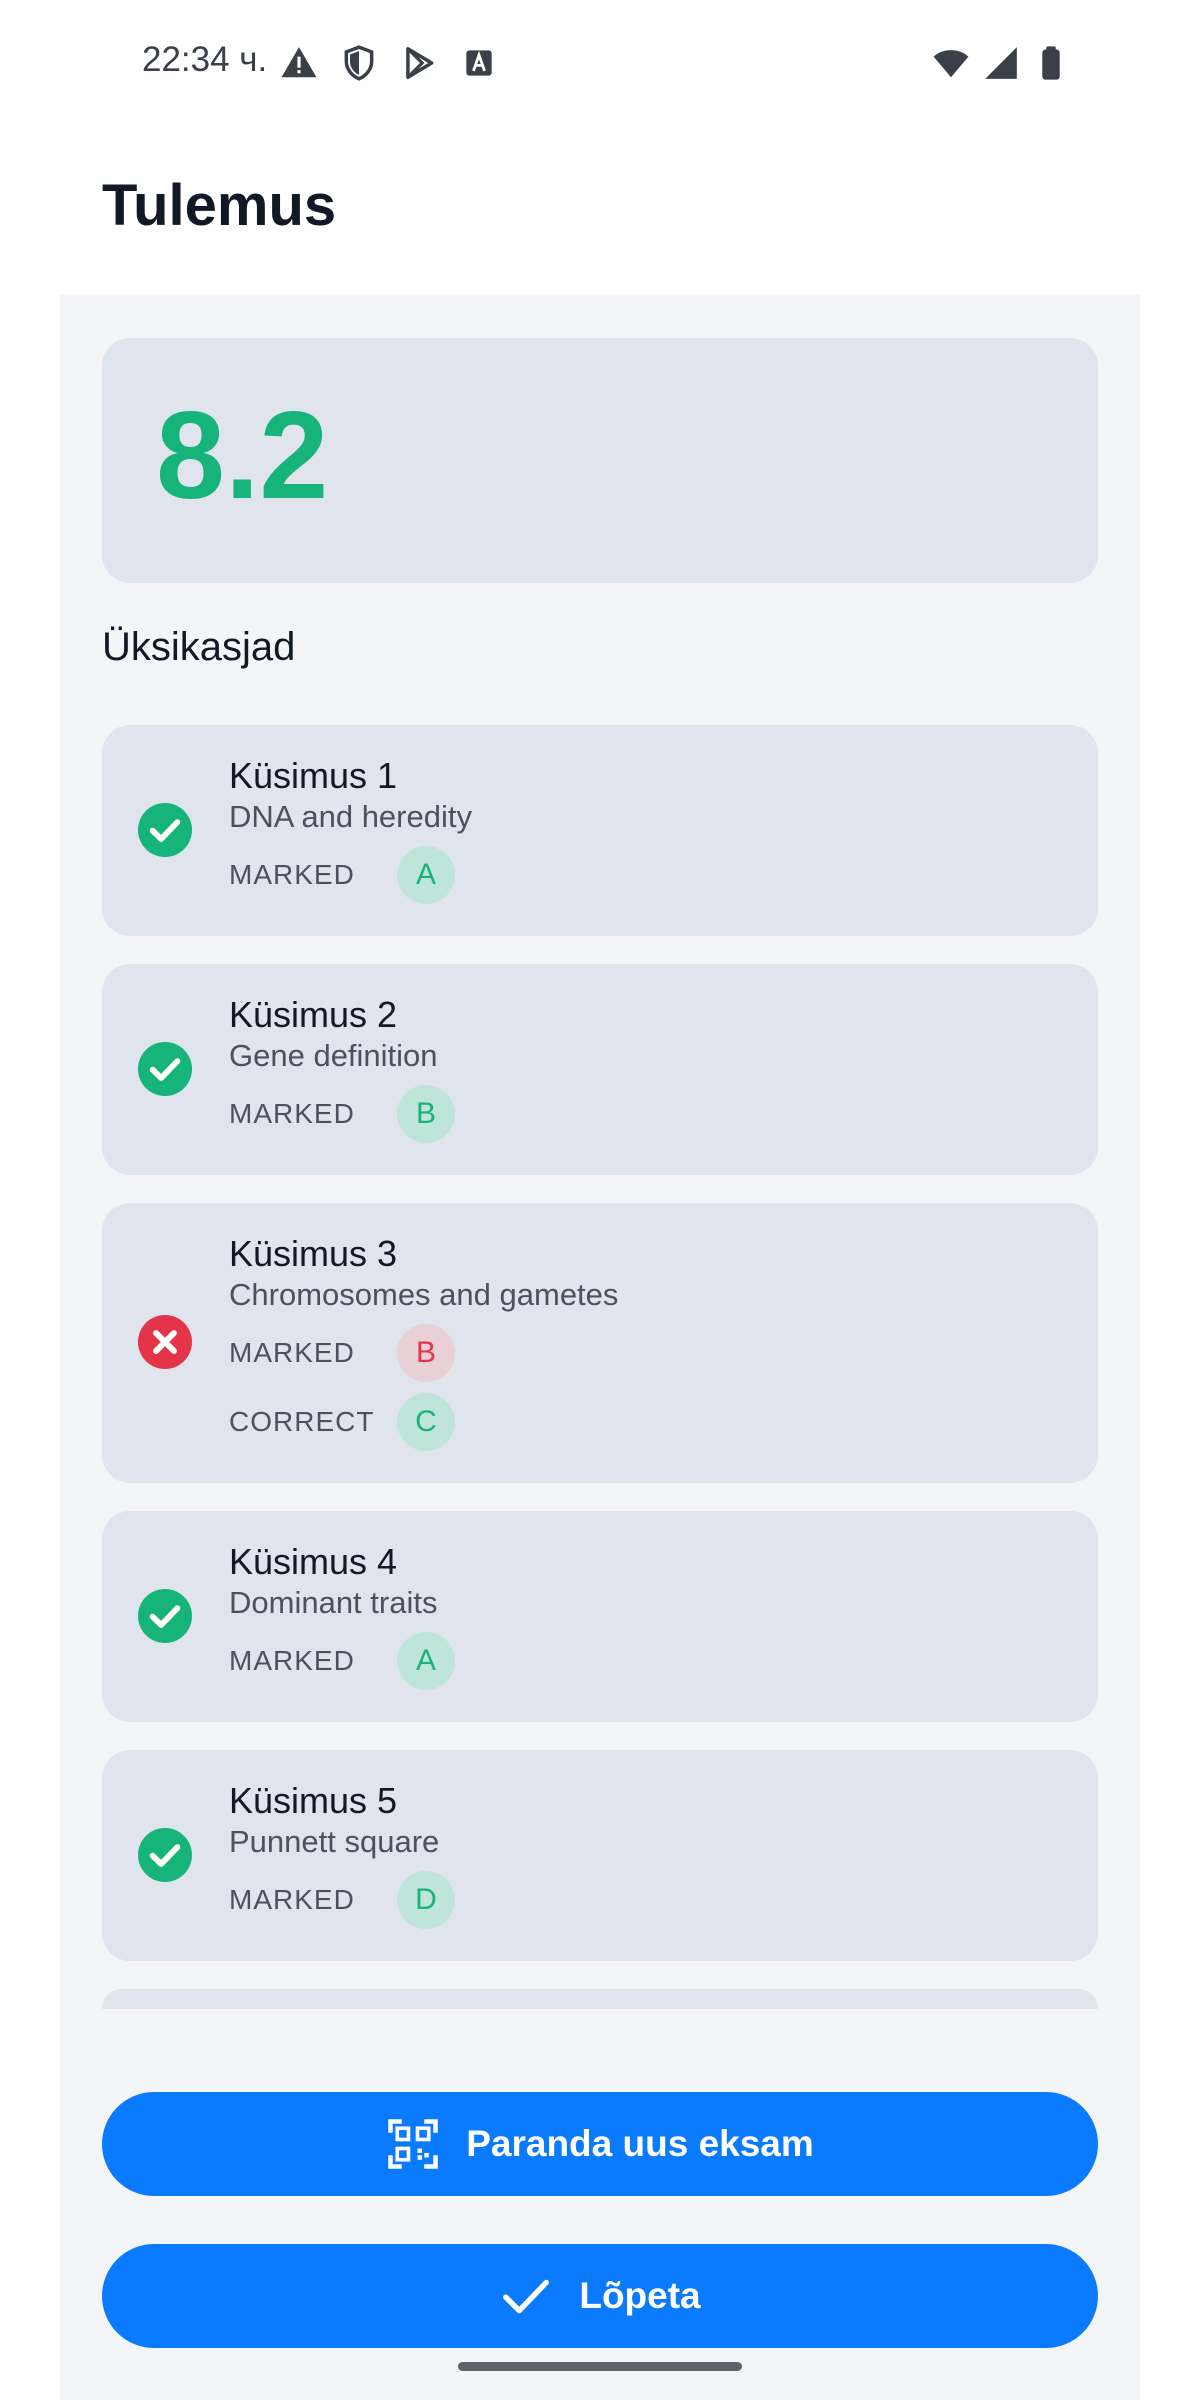 This screenshot has height=2400, width=1200. I want to click on scan-new-exam-button: Paranda uus eksam, so click(600, 2144).